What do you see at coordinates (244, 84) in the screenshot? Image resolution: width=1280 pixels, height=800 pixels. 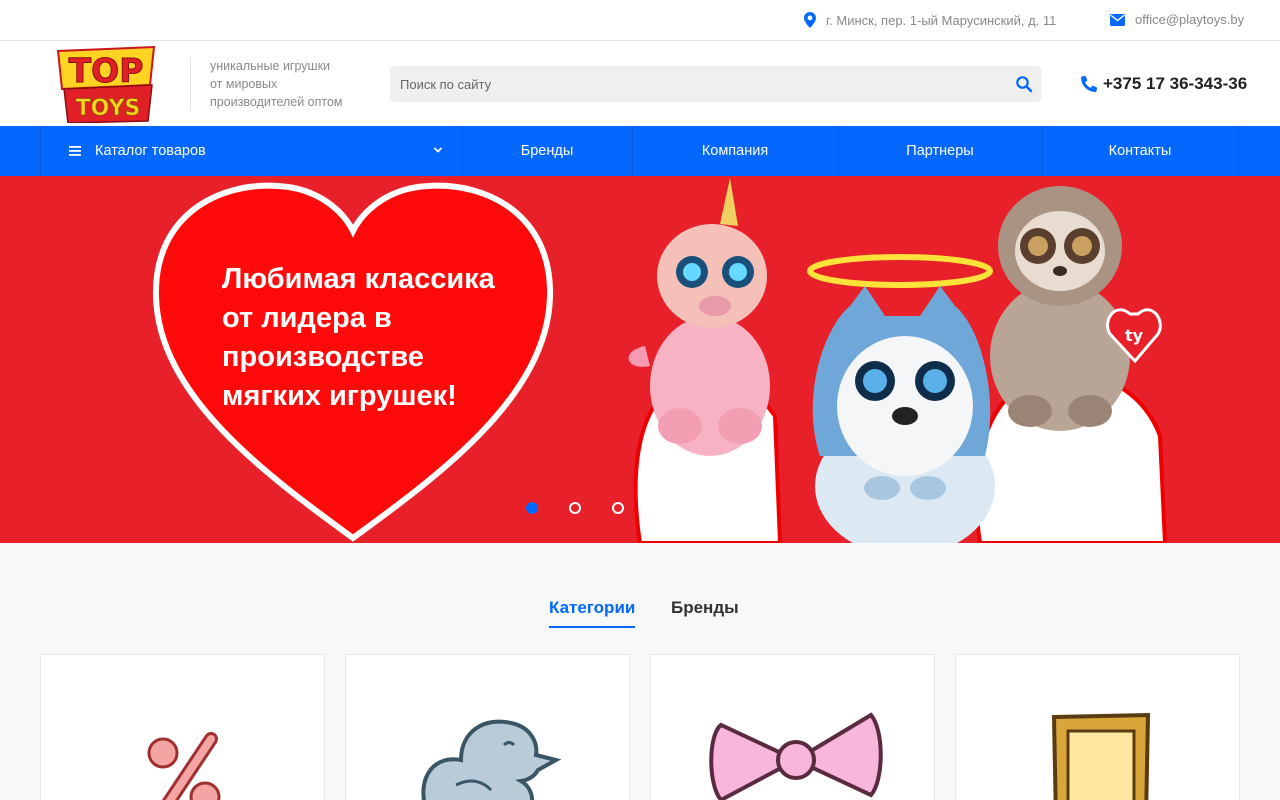 I see `slogan-line: от мировых` at bounding box center [244, 84].